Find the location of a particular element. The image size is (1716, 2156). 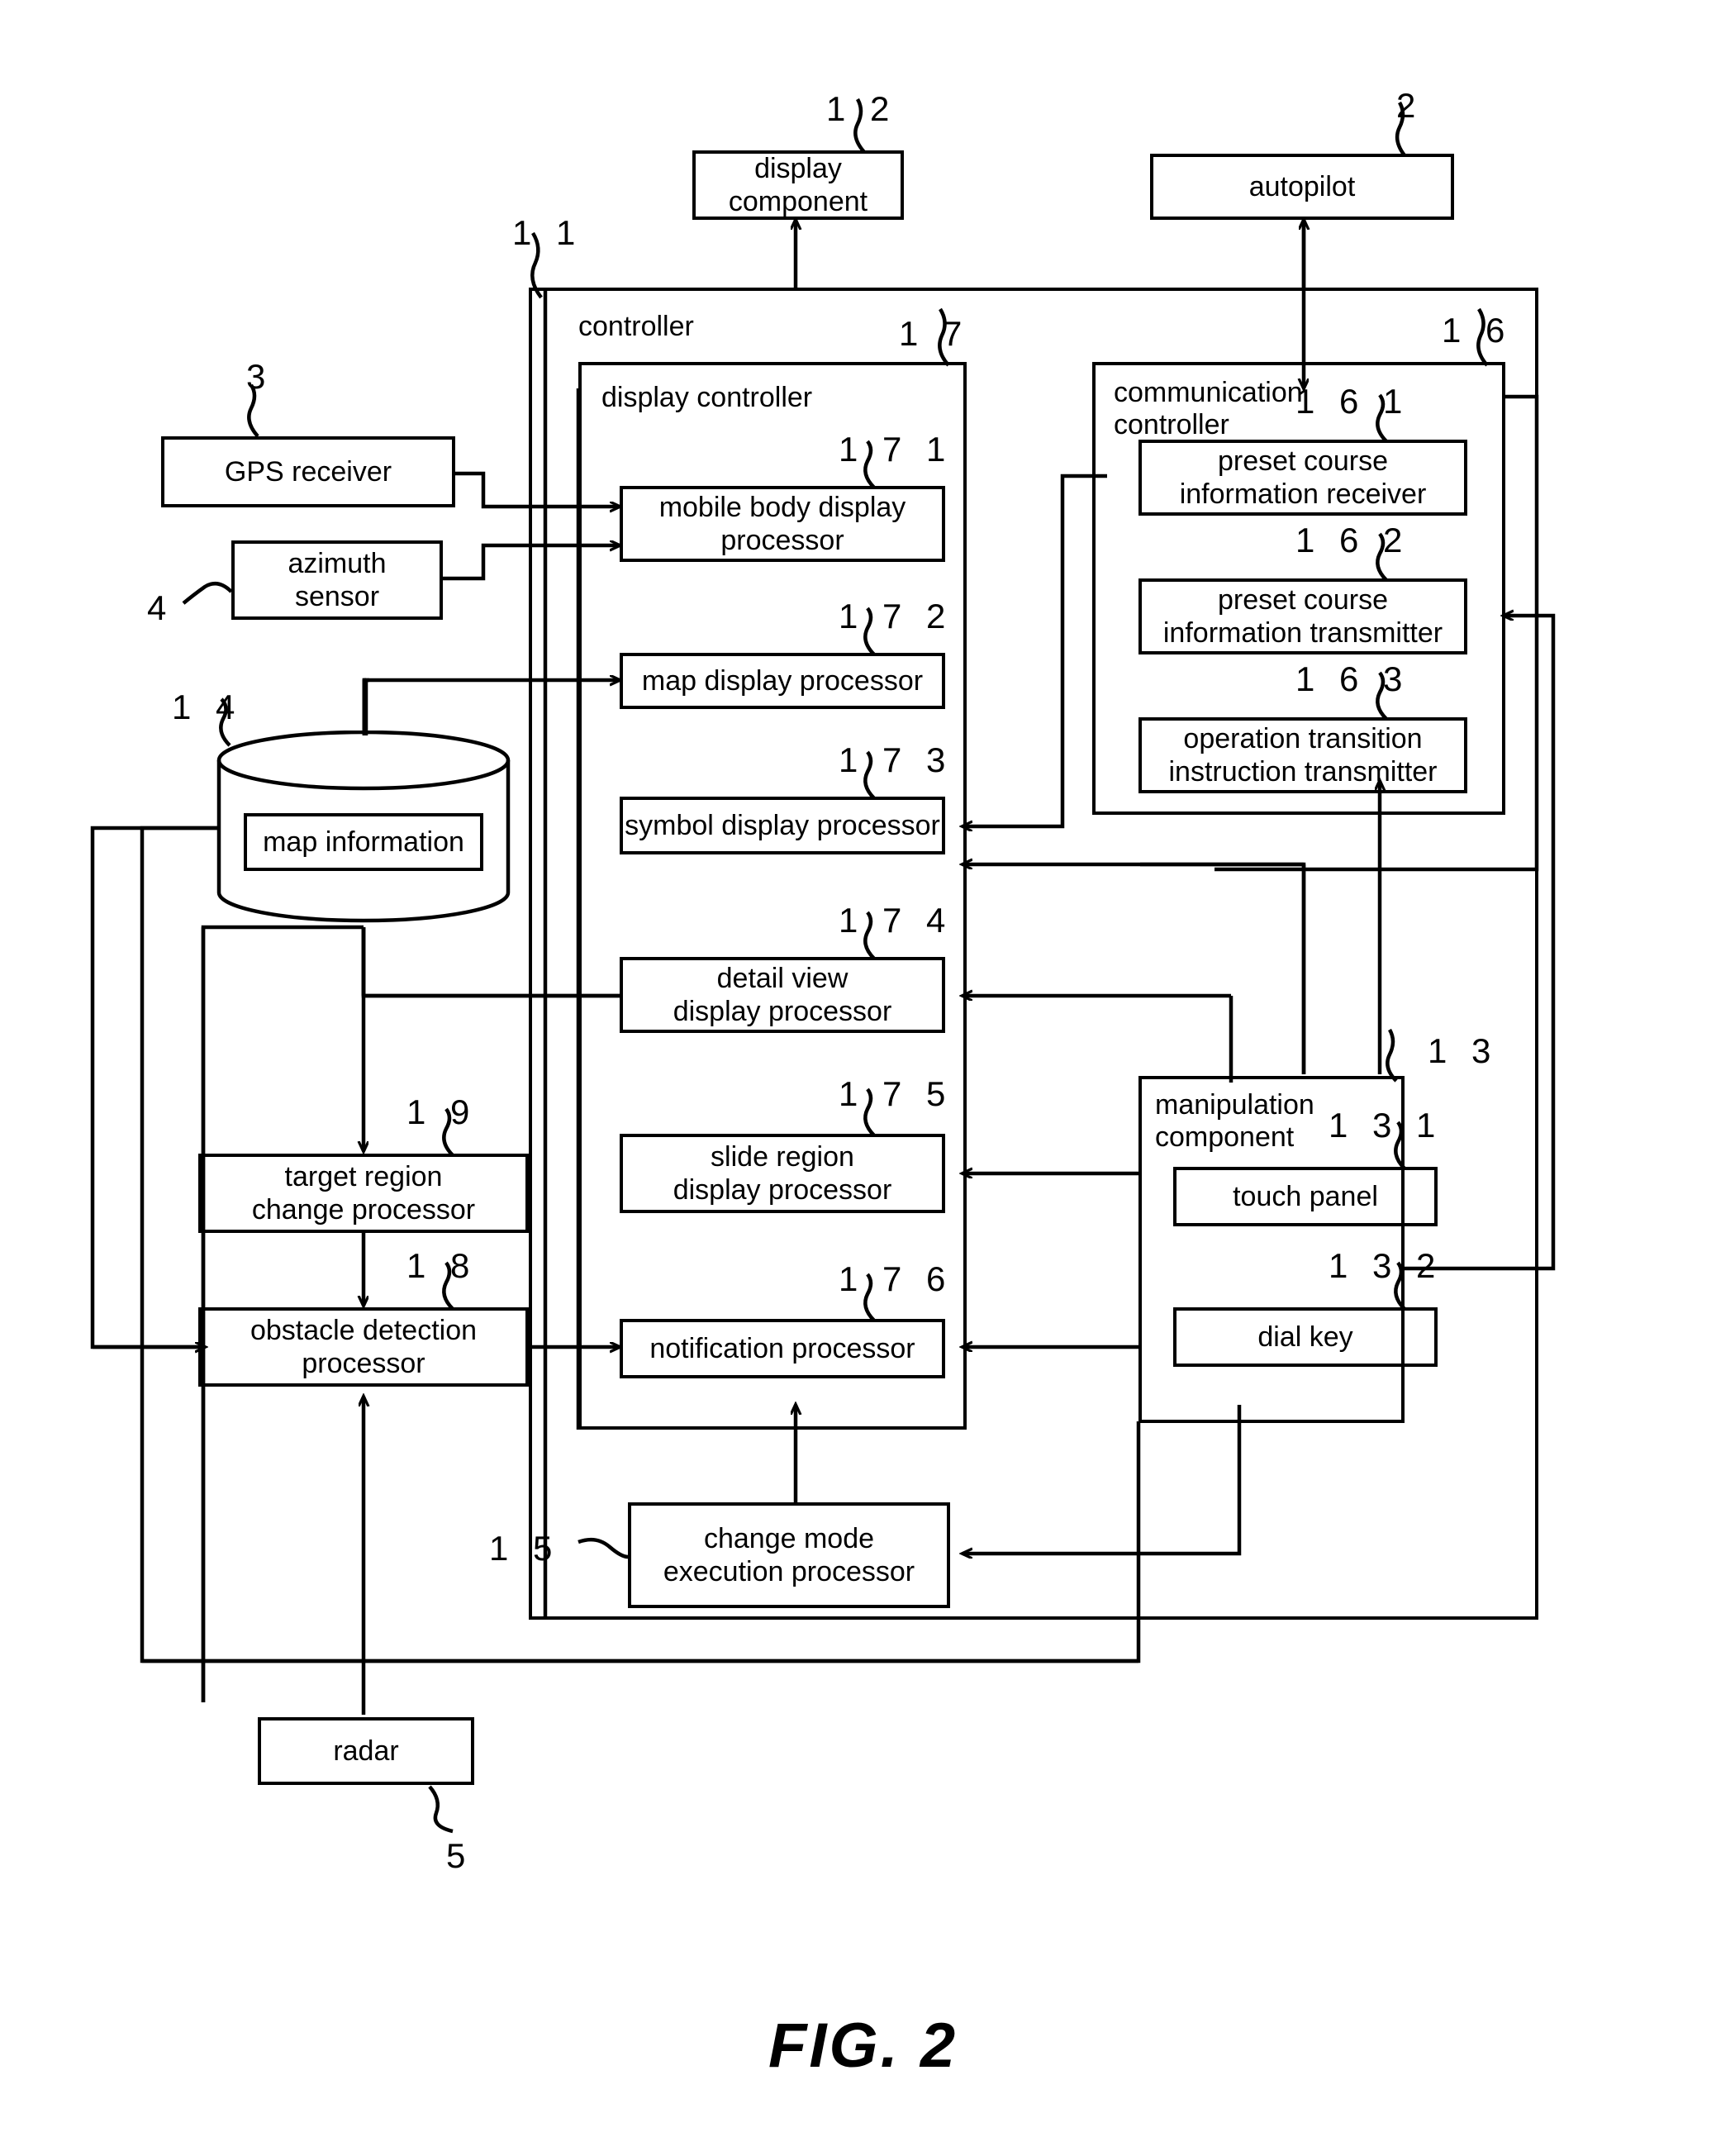

figure-caption: FIG. 2 is located at coordinates (863, 2046).